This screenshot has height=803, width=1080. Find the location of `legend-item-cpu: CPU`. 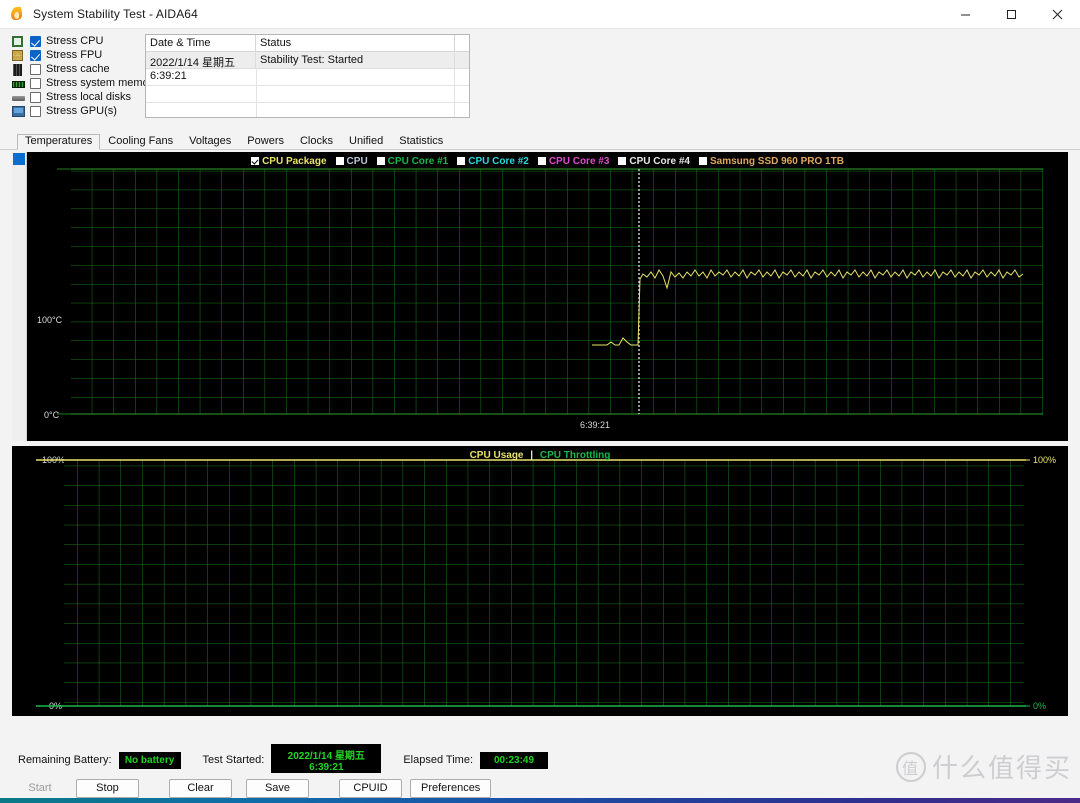

legend-item-cpu: CPU is located at coordinates (351, 161).